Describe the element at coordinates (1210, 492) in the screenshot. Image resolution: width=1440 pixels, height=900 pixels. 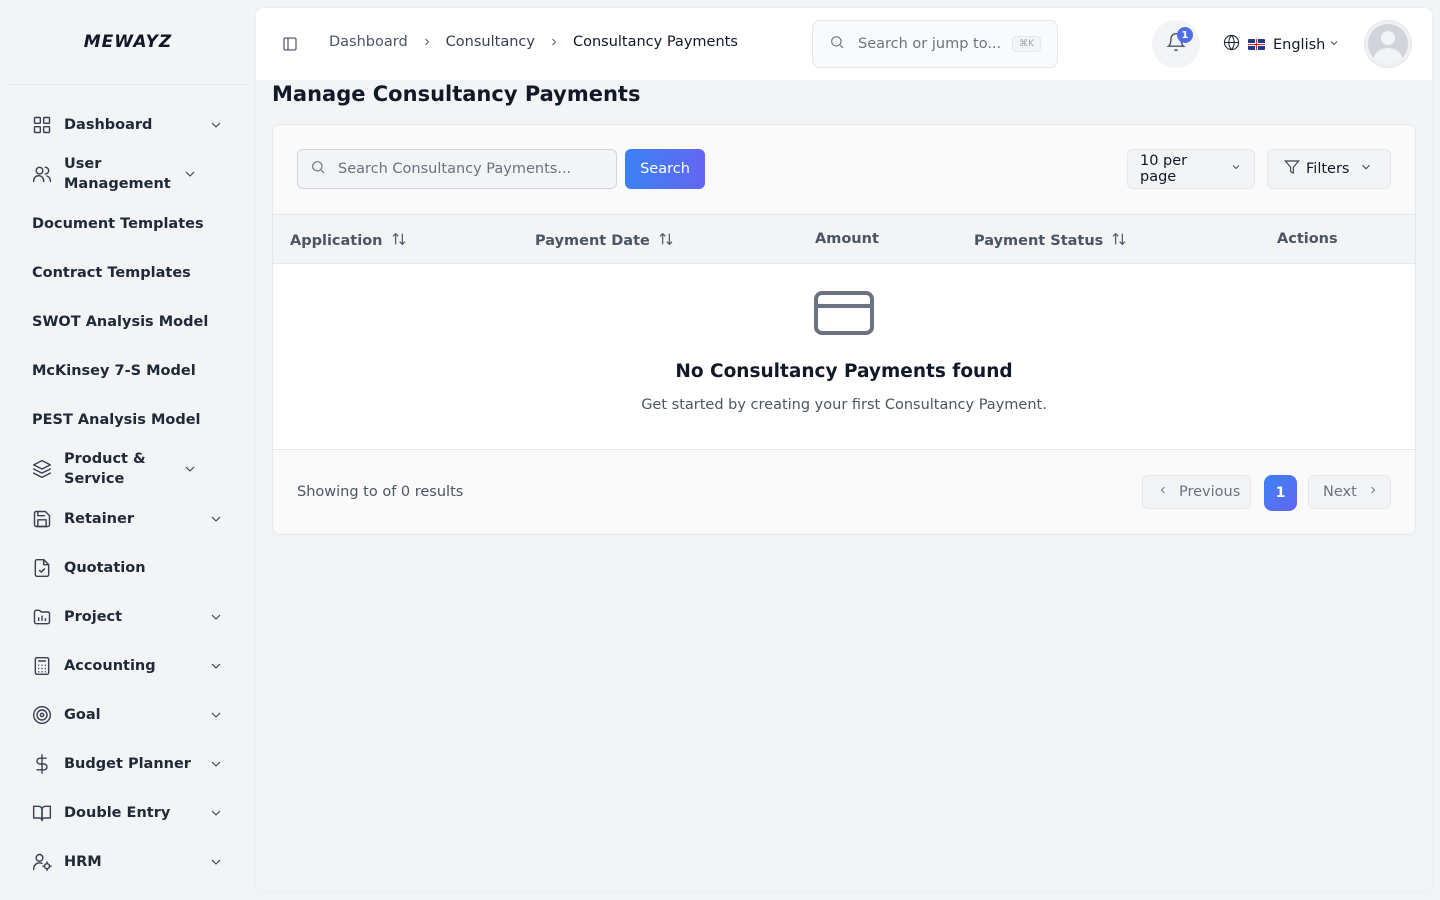
I see `previous-label: Previous` at that location.